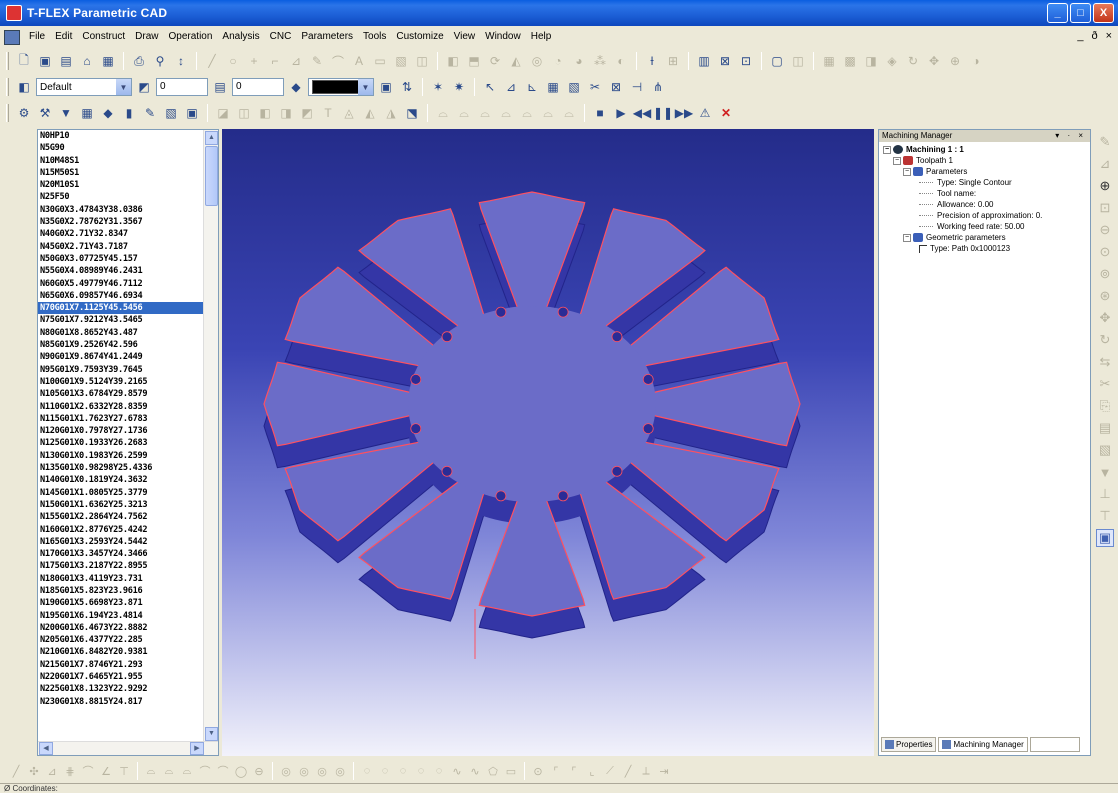  What do you see at coordinates (212, 61) in the screenshot?
I see `line-icon: ╱` at bounding box center [212, 61].